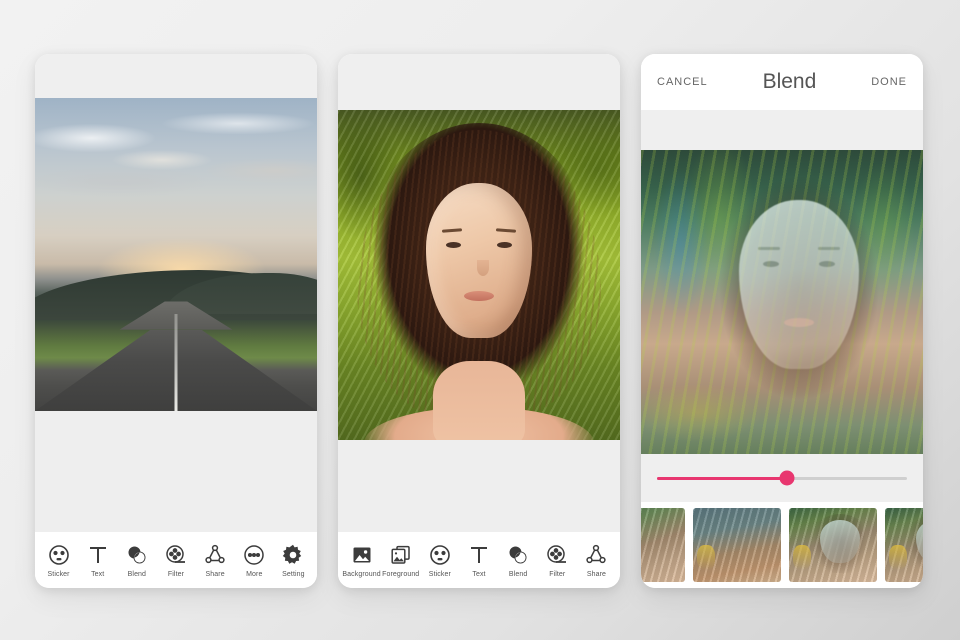  Describe the element at coordinates (401, 574) in the screenshot. I see `tool-label: Foreground` at that location.